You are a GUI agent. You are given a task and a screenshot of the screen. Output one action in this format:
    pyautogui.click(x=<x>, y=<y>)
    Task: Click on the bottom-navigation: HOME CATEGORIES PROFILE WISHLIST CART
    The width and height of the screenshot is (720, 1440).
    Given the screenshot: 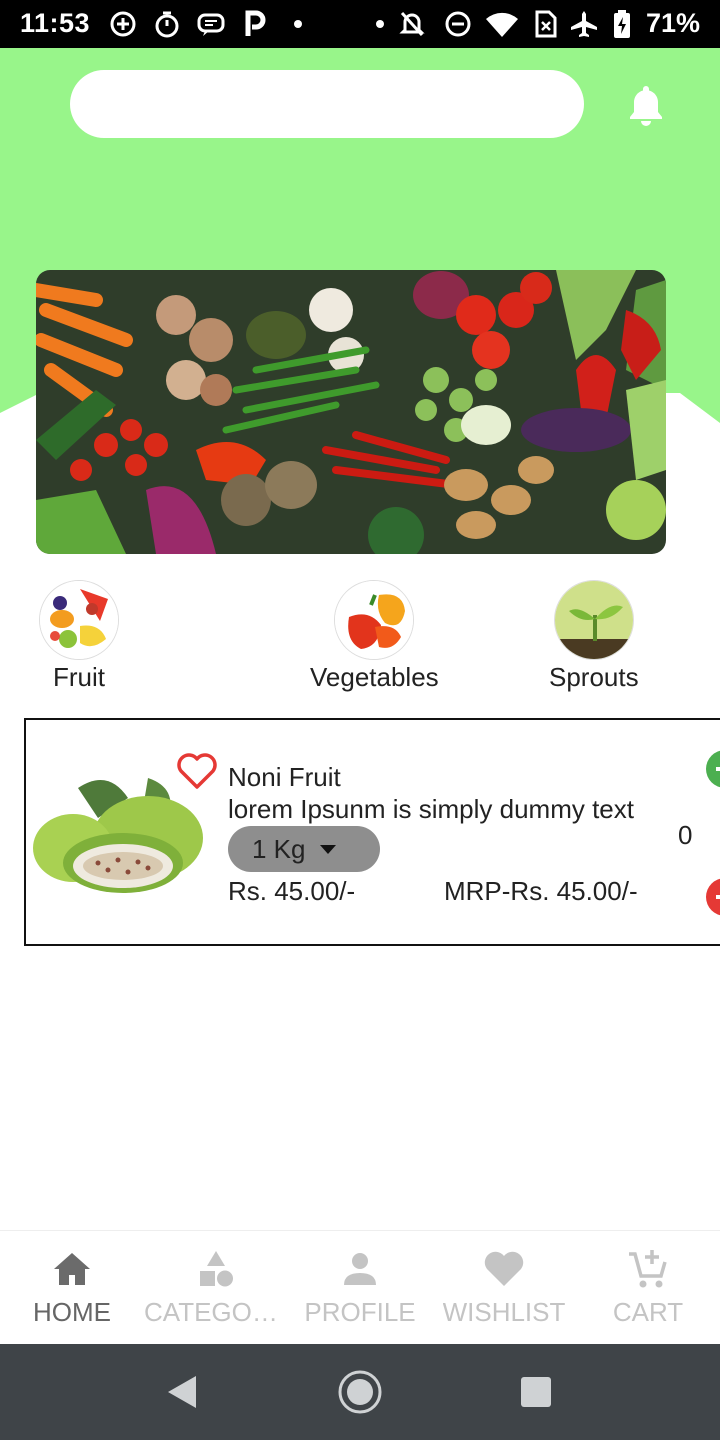 What is the action you would take?
    pyautogui.click(x=360, y=1287)
    